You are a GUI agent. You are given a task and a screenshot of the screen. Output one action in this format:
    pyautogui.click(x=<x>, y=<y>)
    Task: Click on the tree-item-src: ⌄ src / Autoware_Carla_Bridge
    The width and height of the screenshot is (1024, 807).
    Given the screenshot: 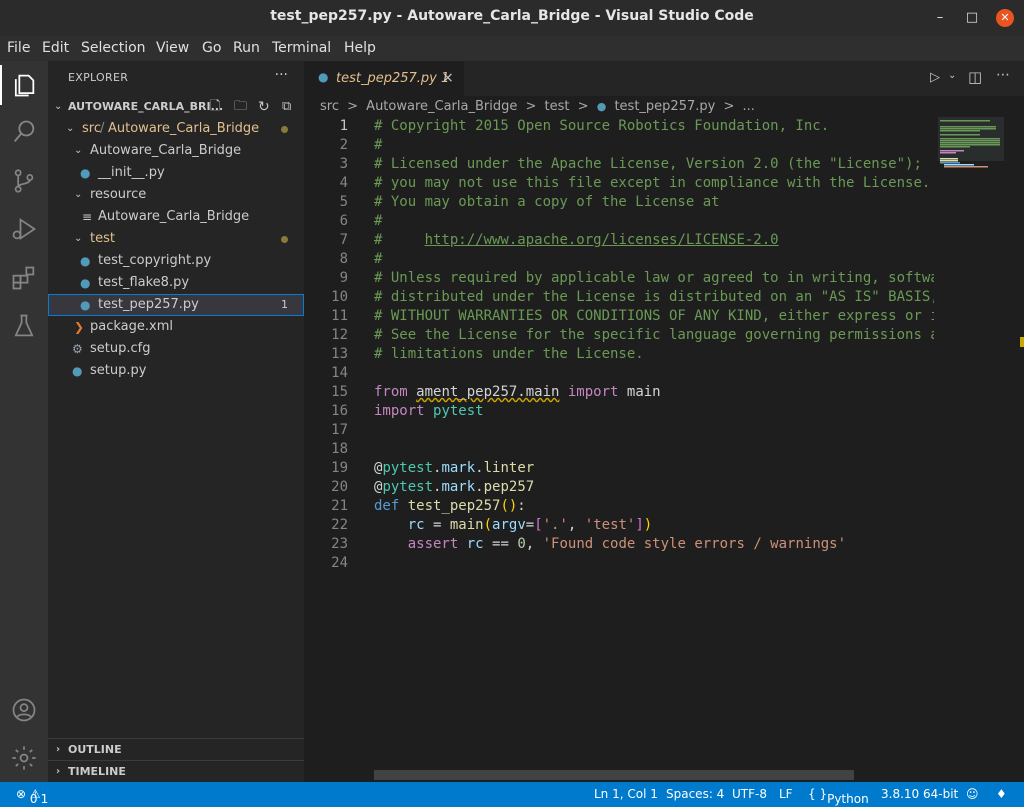 What is the action you would take?
    pyautogui.click(x=176, y=129)
    